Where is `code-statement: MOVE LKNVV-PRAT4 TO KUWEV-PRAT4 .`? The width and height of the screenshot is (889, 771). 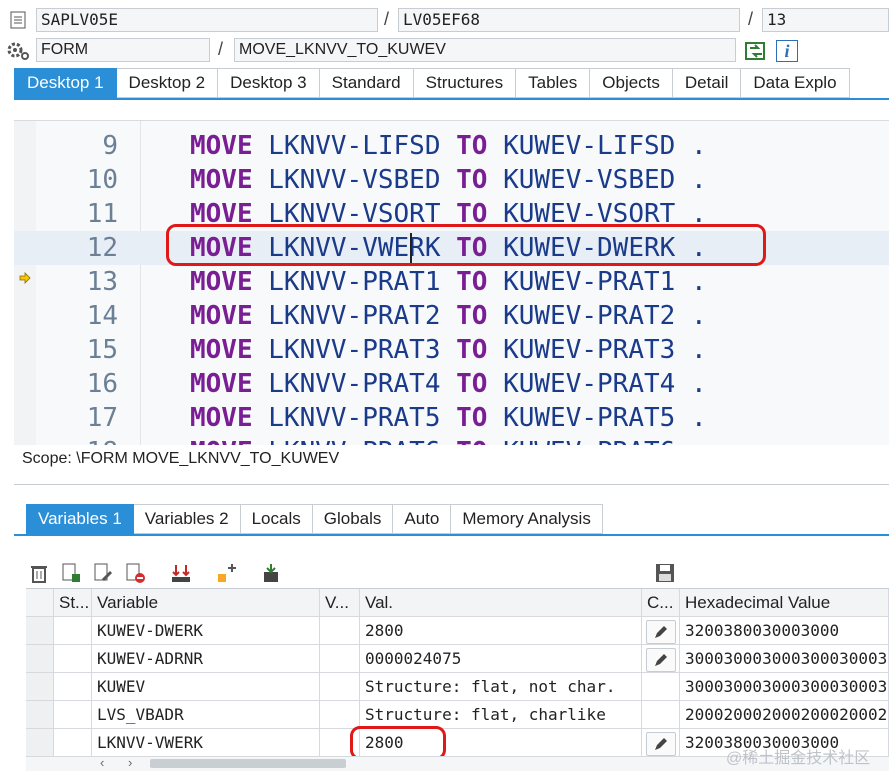
code-statement: MOVE LKNVV-PRAT4 TO KUWEV-PRAT4 . is located at coordinates (448, 384).